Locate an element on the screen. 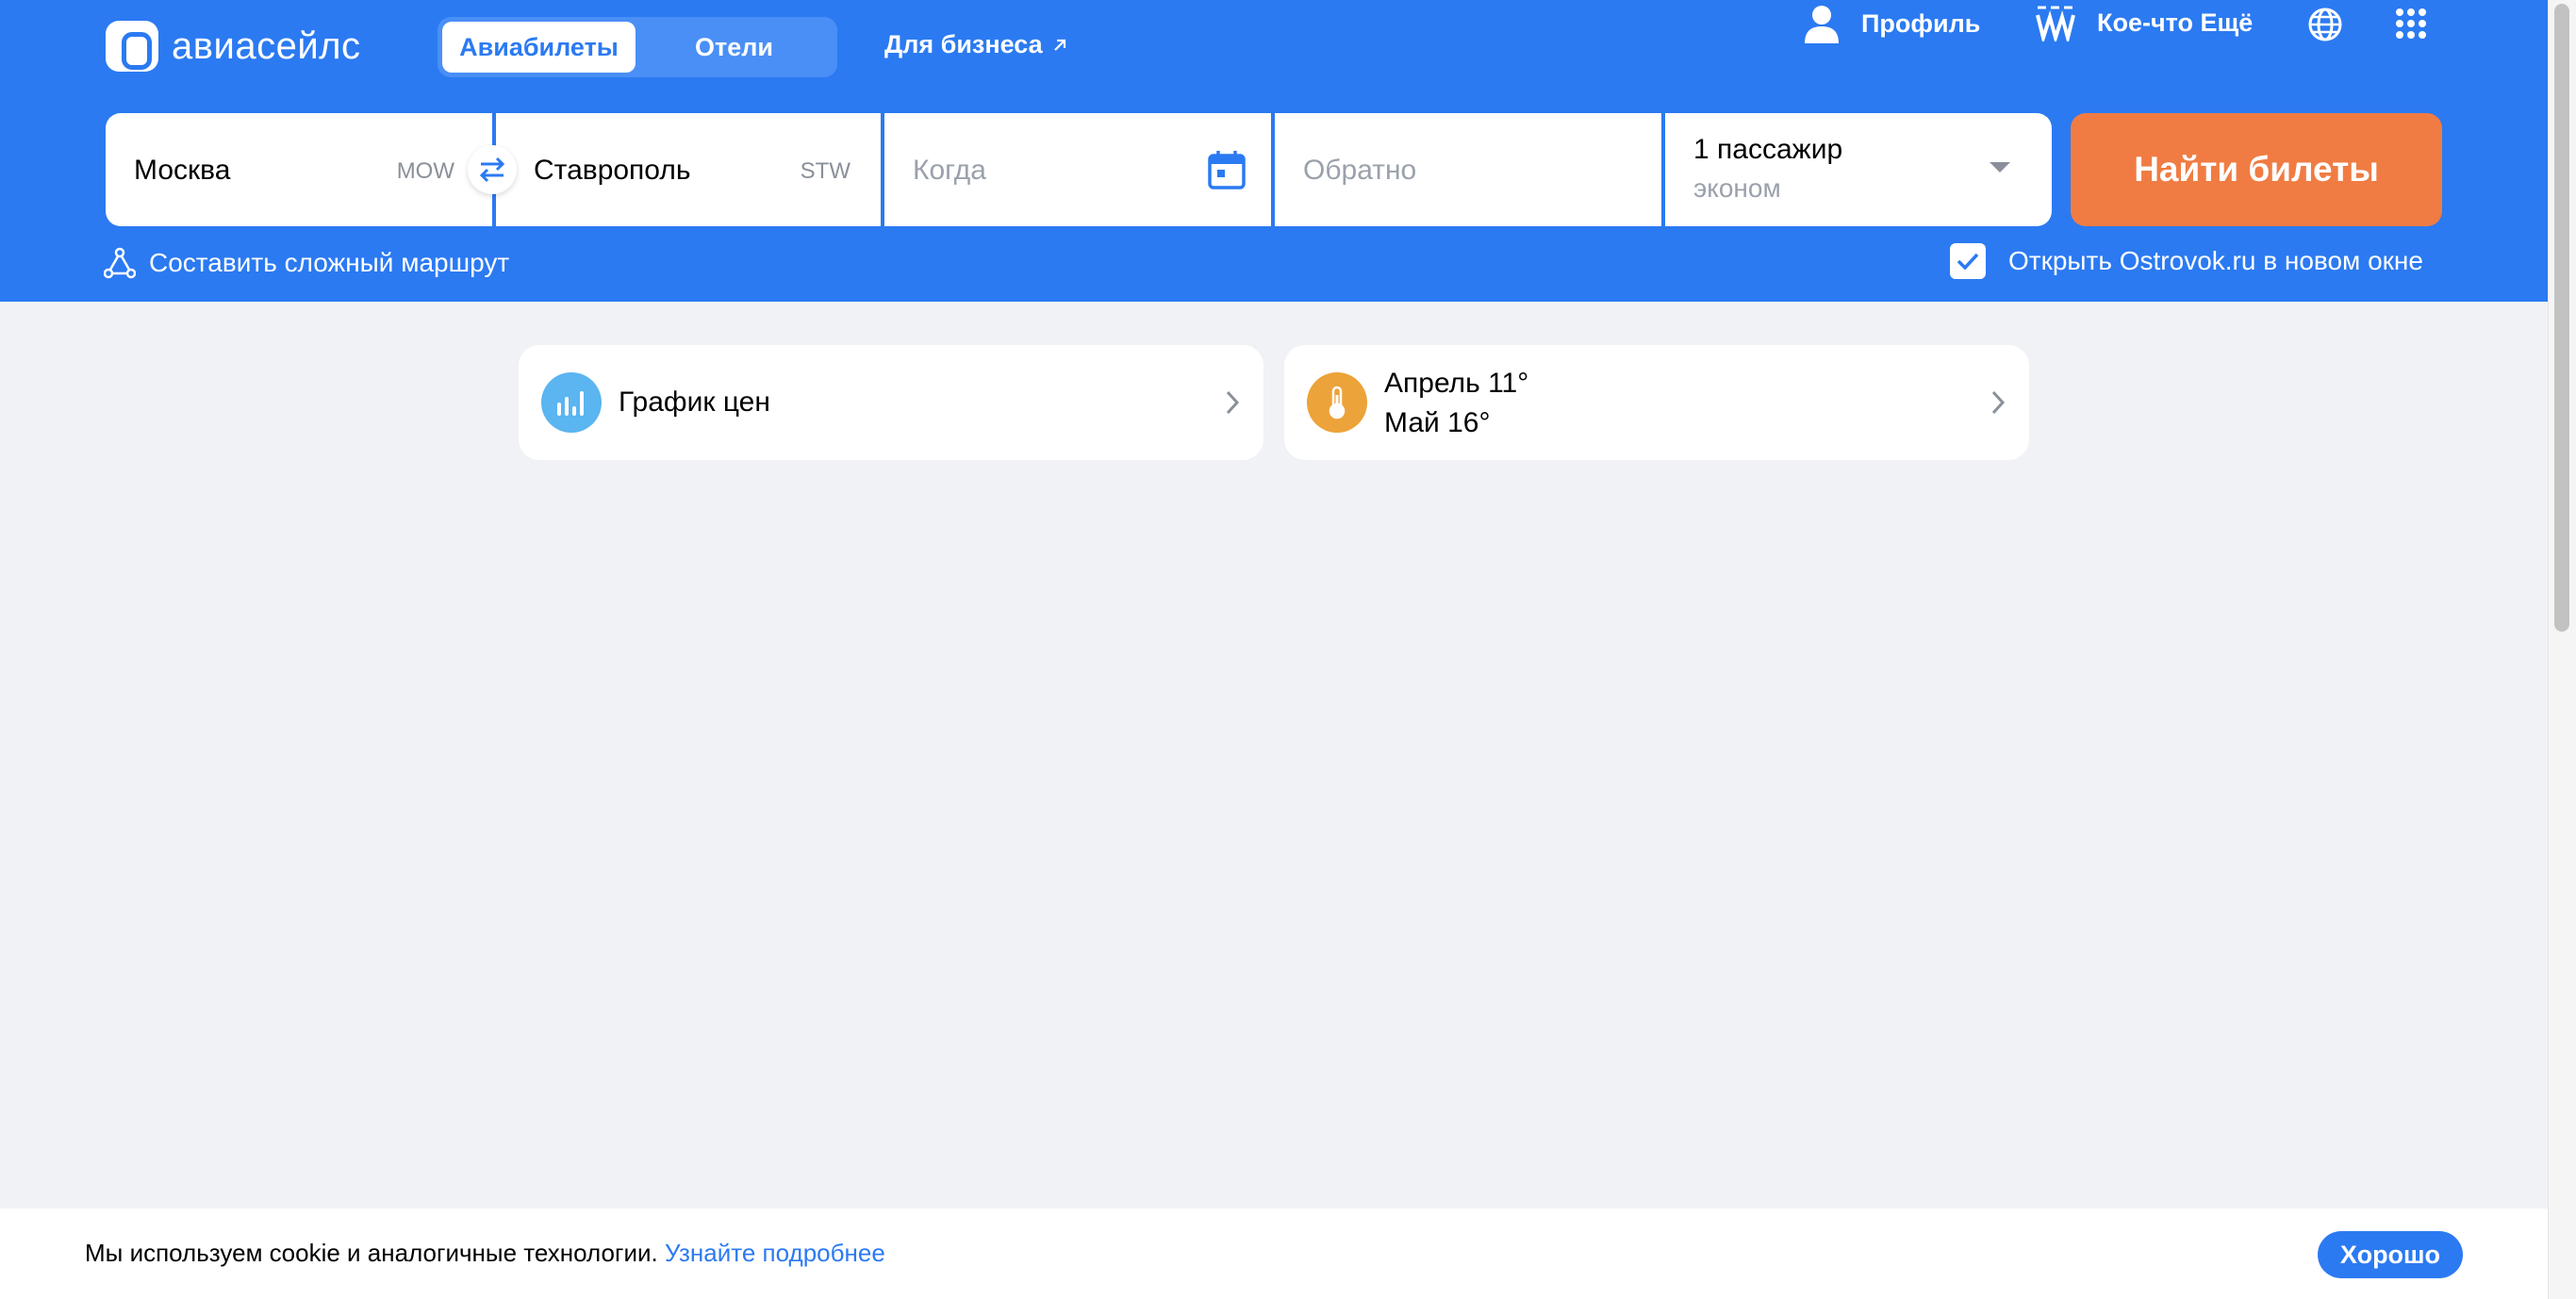  weather-april: Апрель 11° is located at coordinates (1456, 383).